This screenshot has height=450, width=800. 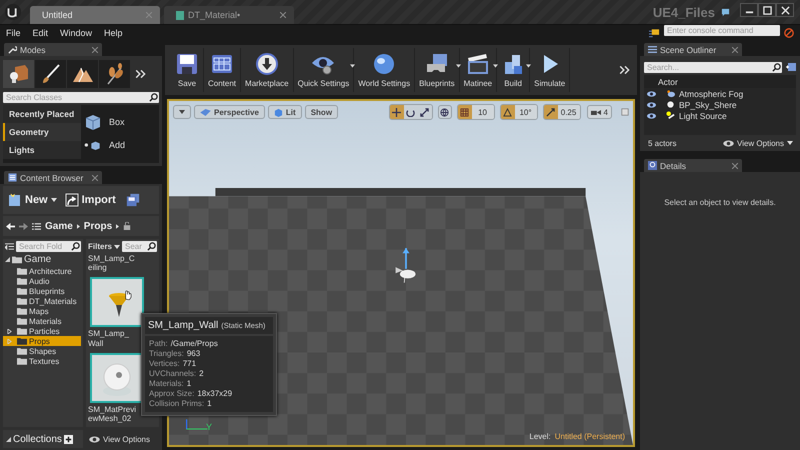 What do you see at coordinates (42, 281) in the screenshot?
I see `folder-item: Audio` at bounding box center [42, 281].